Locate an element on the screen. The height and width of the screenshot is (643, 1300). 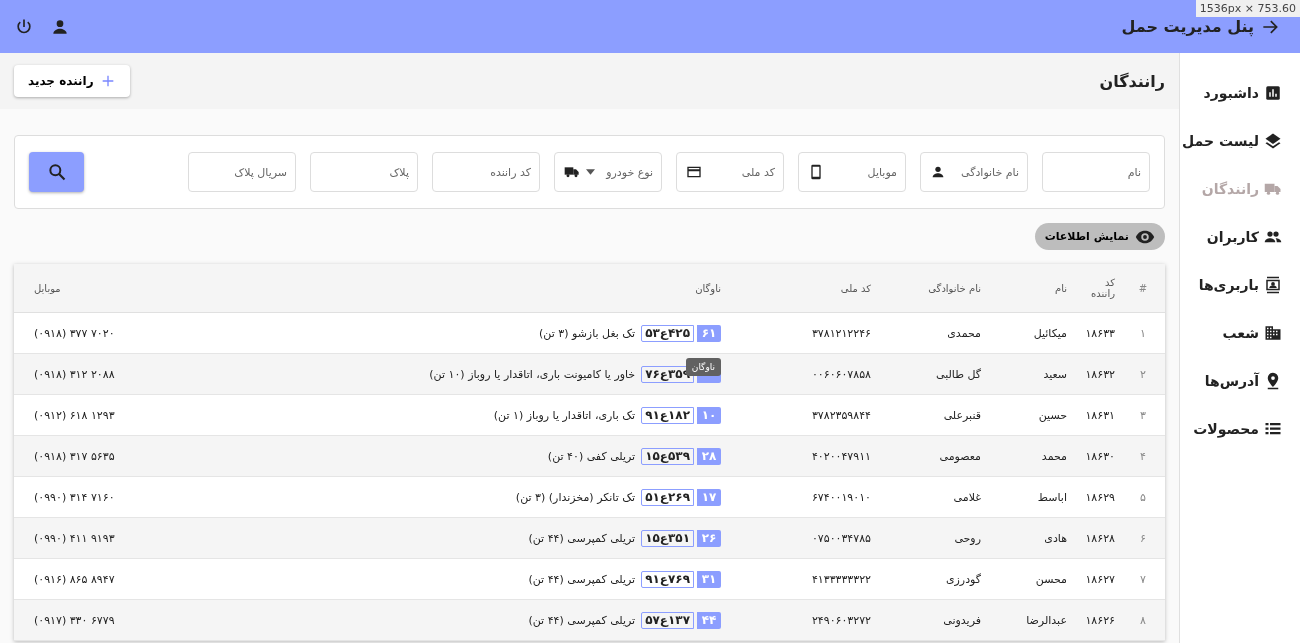
table-cell: ۱۸۶۲۹ is located at coordinates (1100, 497).